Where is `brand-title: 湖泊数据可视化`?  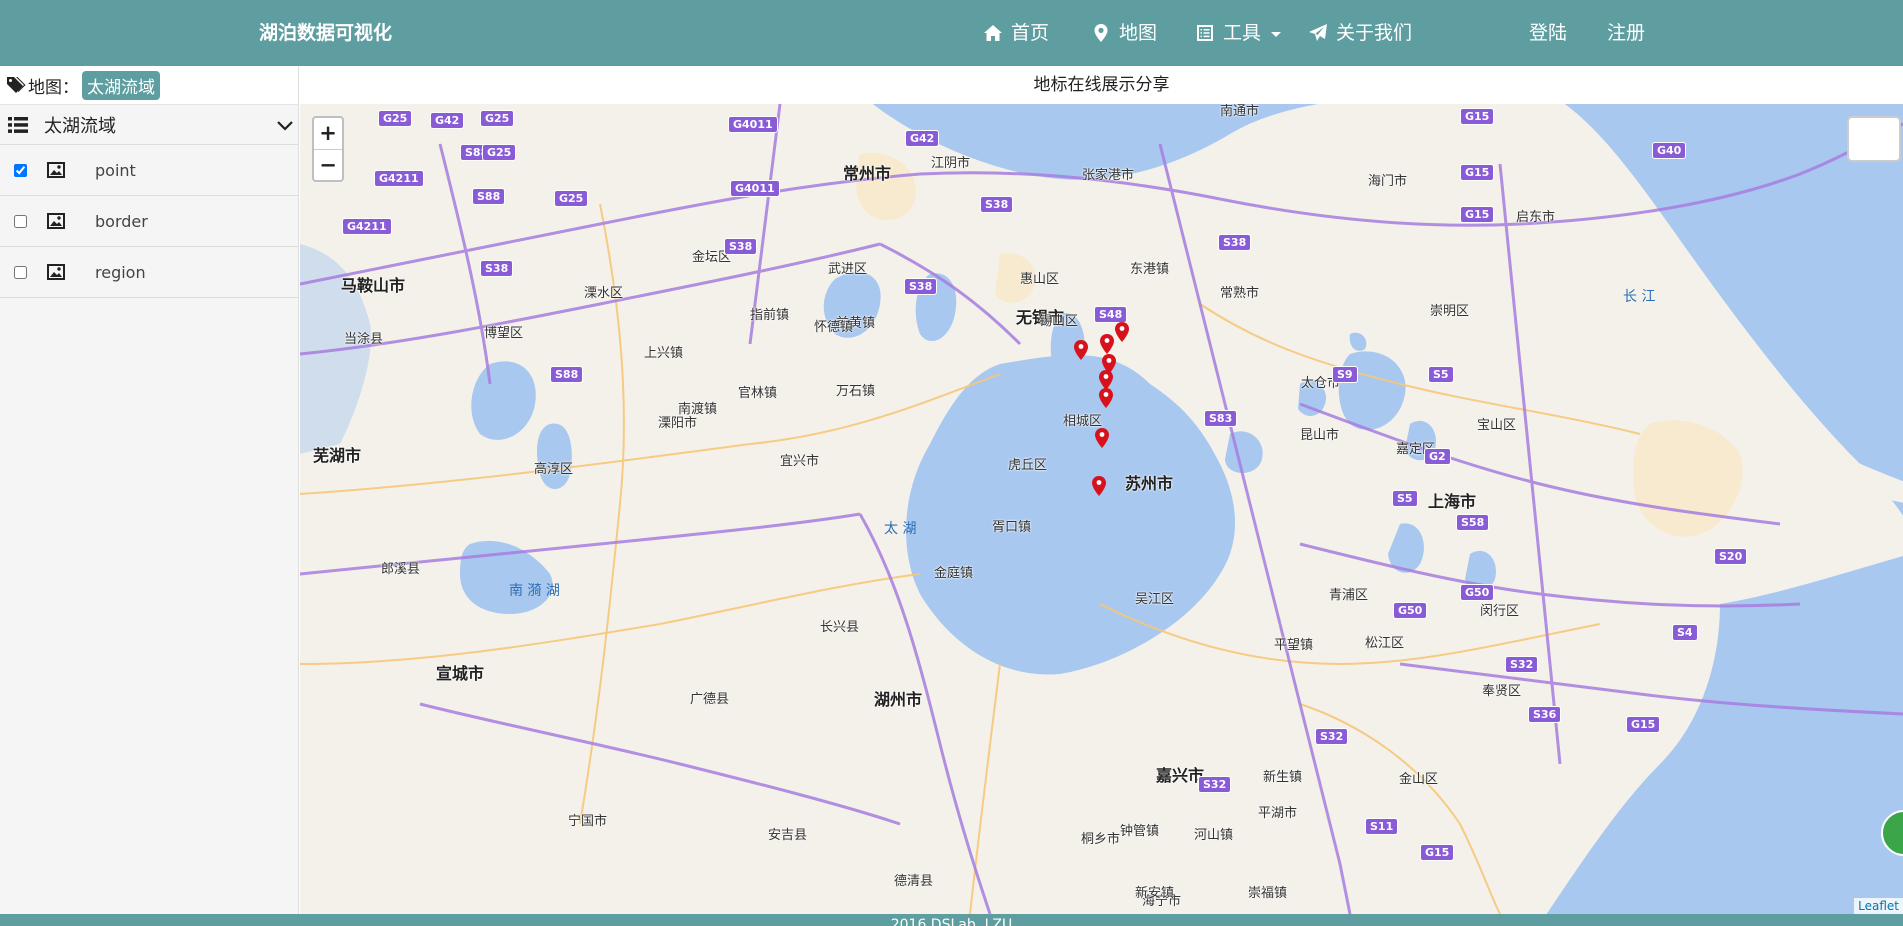
brand-title: 湖泊数据可视化 is located at coordinates (325, 33).